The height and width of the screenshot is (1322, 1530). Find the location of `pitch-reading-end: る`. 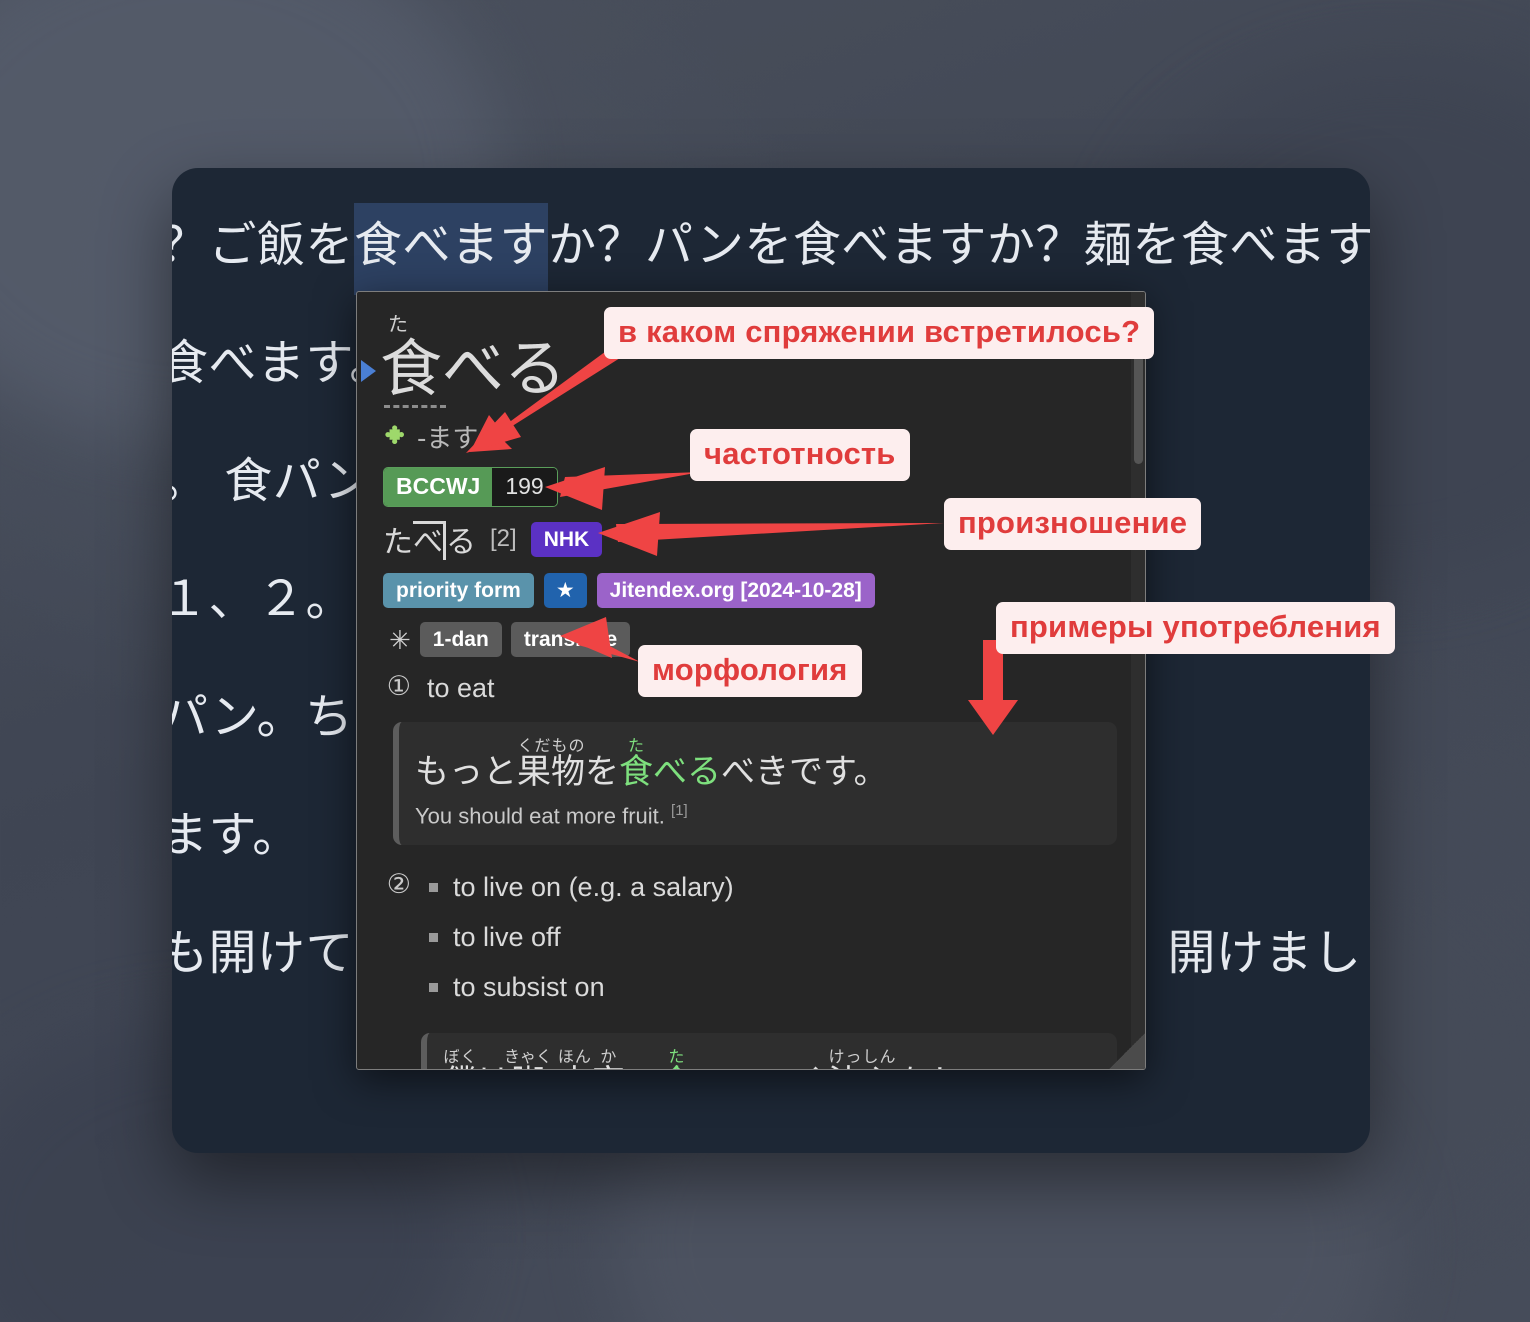

pitch-reading-end: る is located at coordinates (461, 543).